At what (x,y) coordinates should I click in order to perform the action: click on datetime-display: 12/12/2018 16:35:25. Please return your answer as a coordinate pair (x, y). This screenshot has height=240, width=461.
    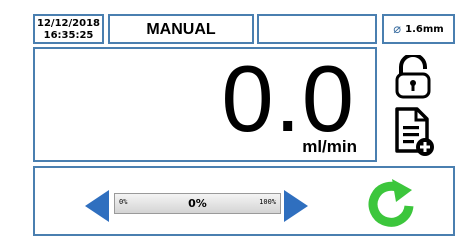
    Looking at the image, I should click on (68, 29).